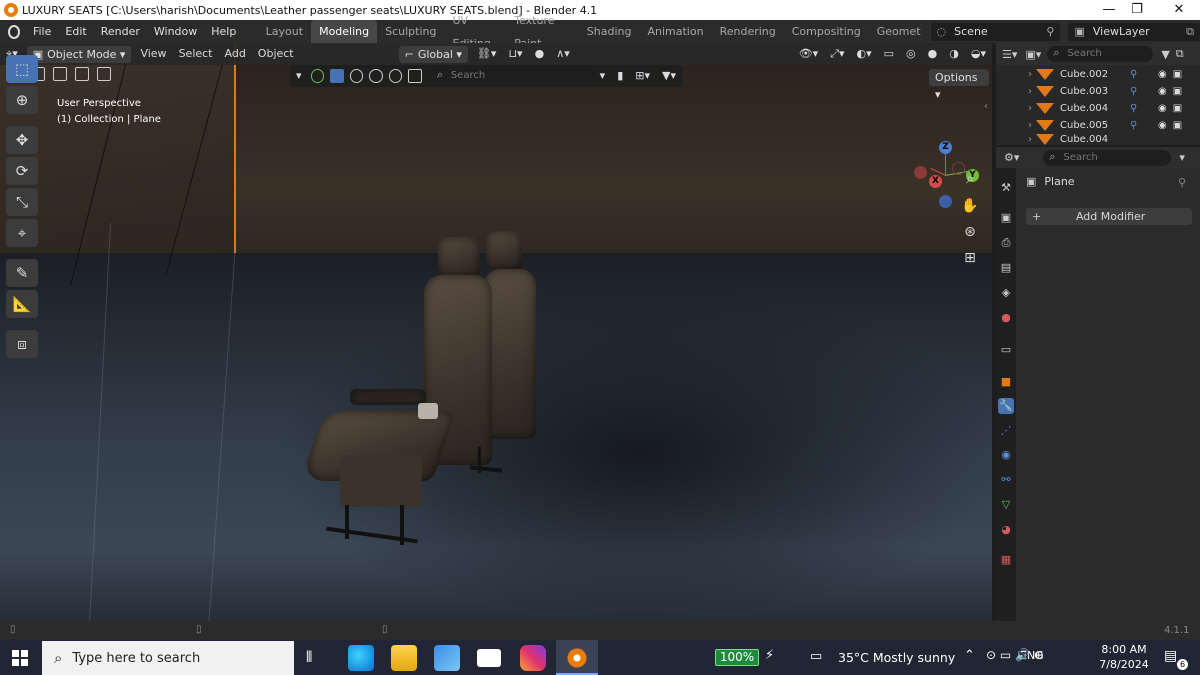  What do you see at coordinates (1011, 157) in the screenshot?
I see `properties-editor-icon: ⚙▾` at bounding box center [1011, 157].